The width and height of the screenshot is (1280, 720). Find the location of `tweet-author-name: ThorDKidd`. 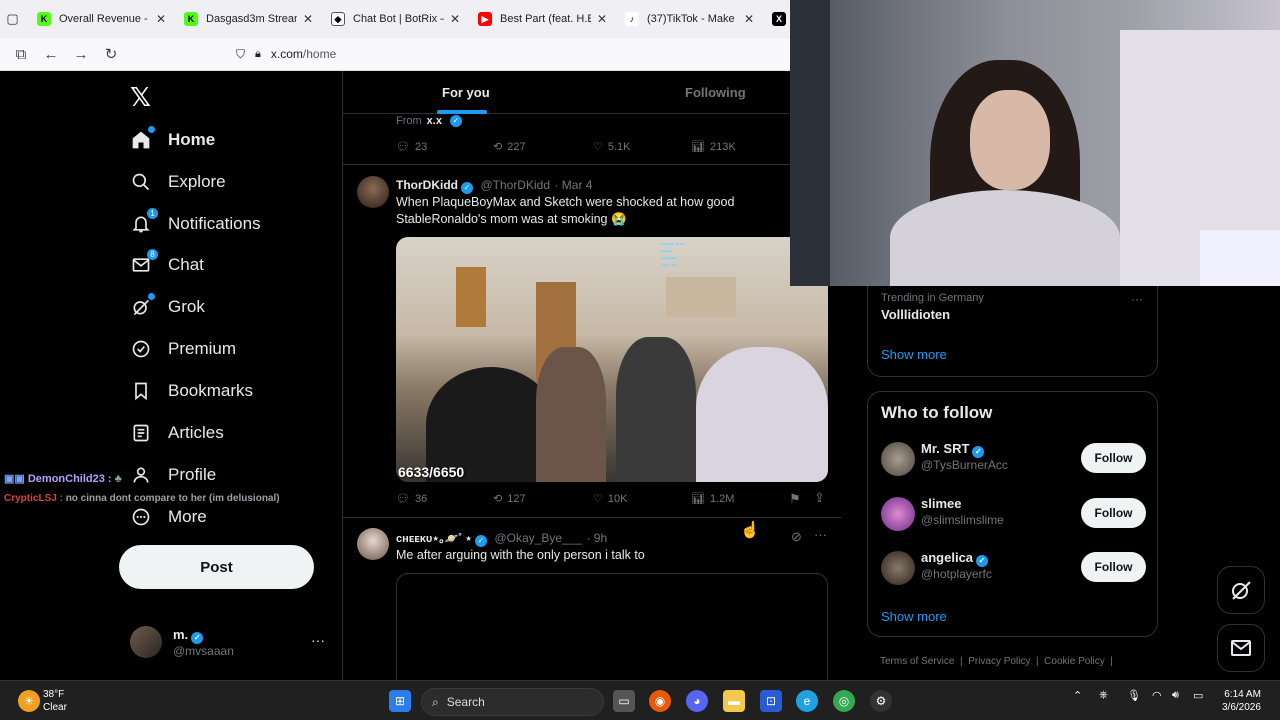

tweet-author-name: ThorDKidd is located at coordinates (427, 185).